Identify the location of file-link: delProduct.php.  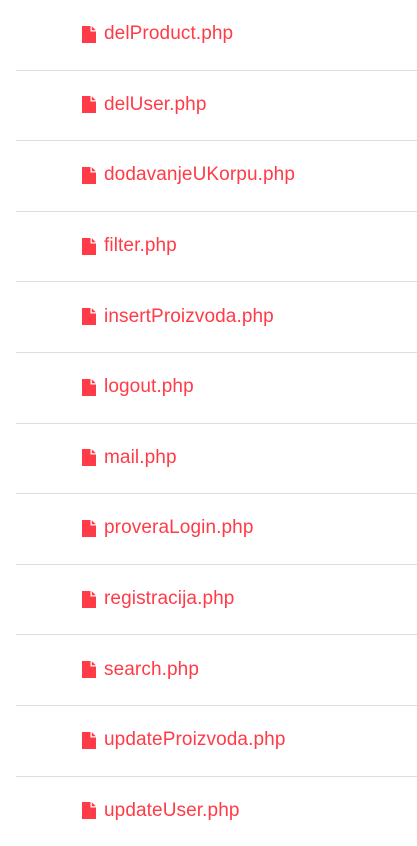
(157, 35).